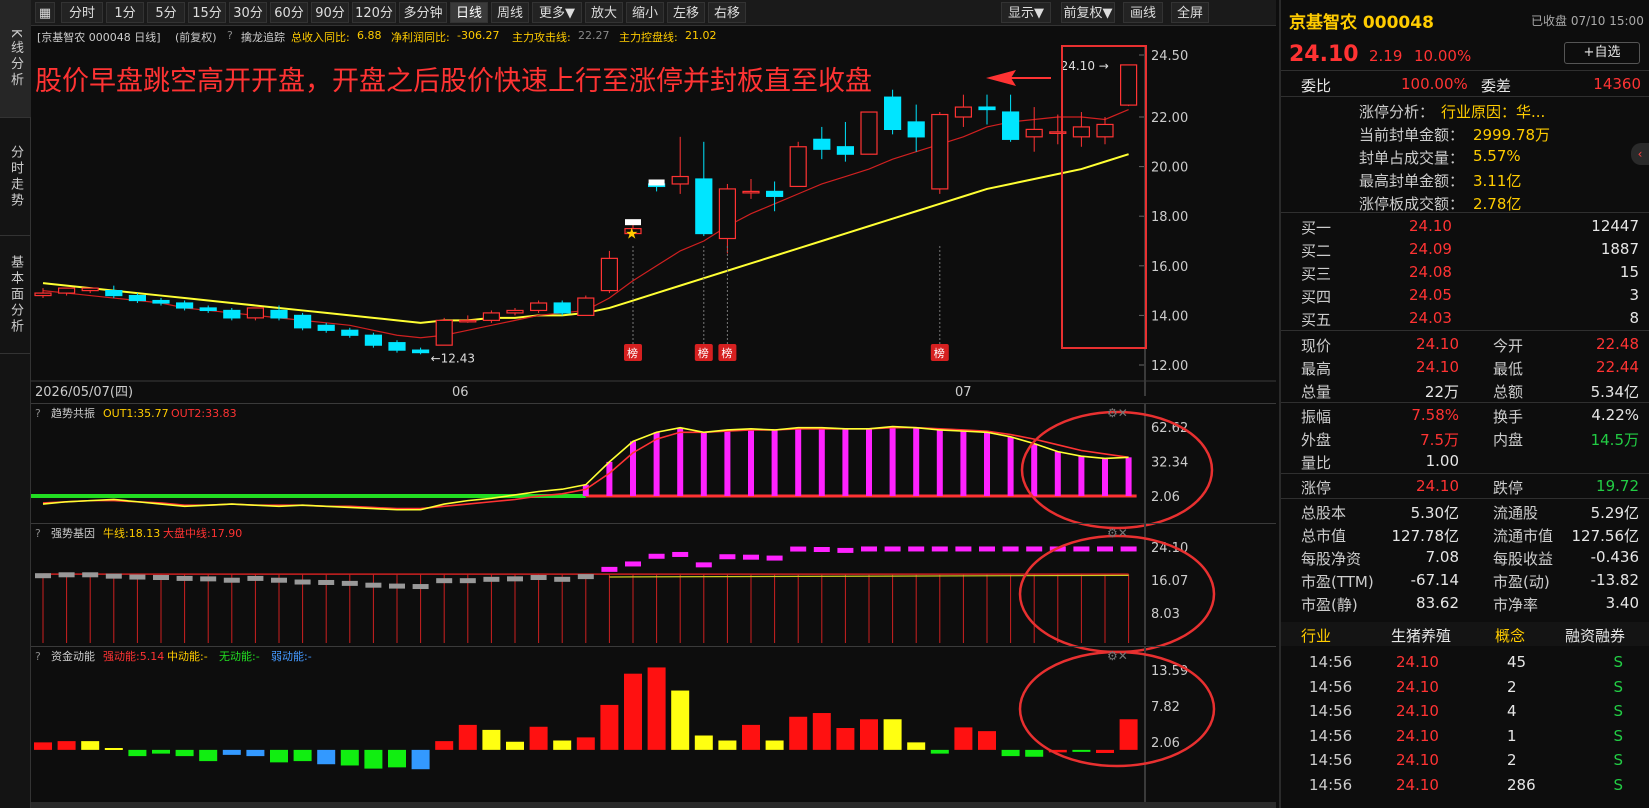 This screenshot has height=808, width=1649. Describe the element at coordinates (1117, 413) in the screenshot. I see `trend-gear-icon: ⚙✕` at that location.